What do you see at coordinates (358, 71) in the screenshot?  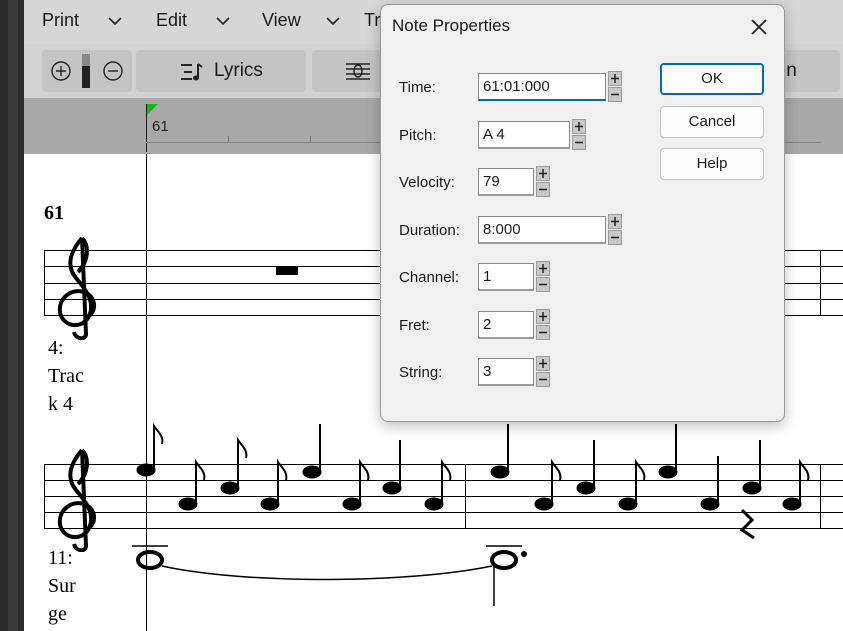 I see `staff-icon` at bounding box center [358, 71].